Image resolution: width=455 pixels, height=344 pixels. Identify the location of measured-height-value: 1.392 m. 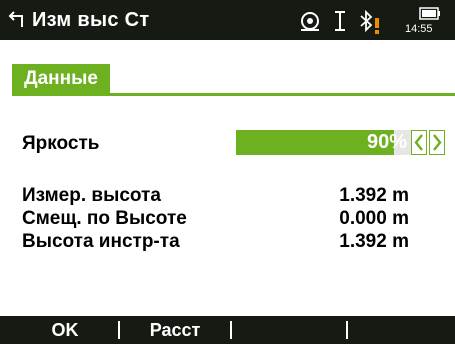
(374, 195).